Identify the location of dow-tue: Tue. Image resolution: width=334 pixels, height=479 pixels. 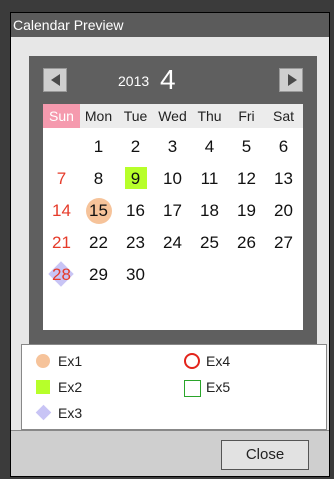
(135, 116).